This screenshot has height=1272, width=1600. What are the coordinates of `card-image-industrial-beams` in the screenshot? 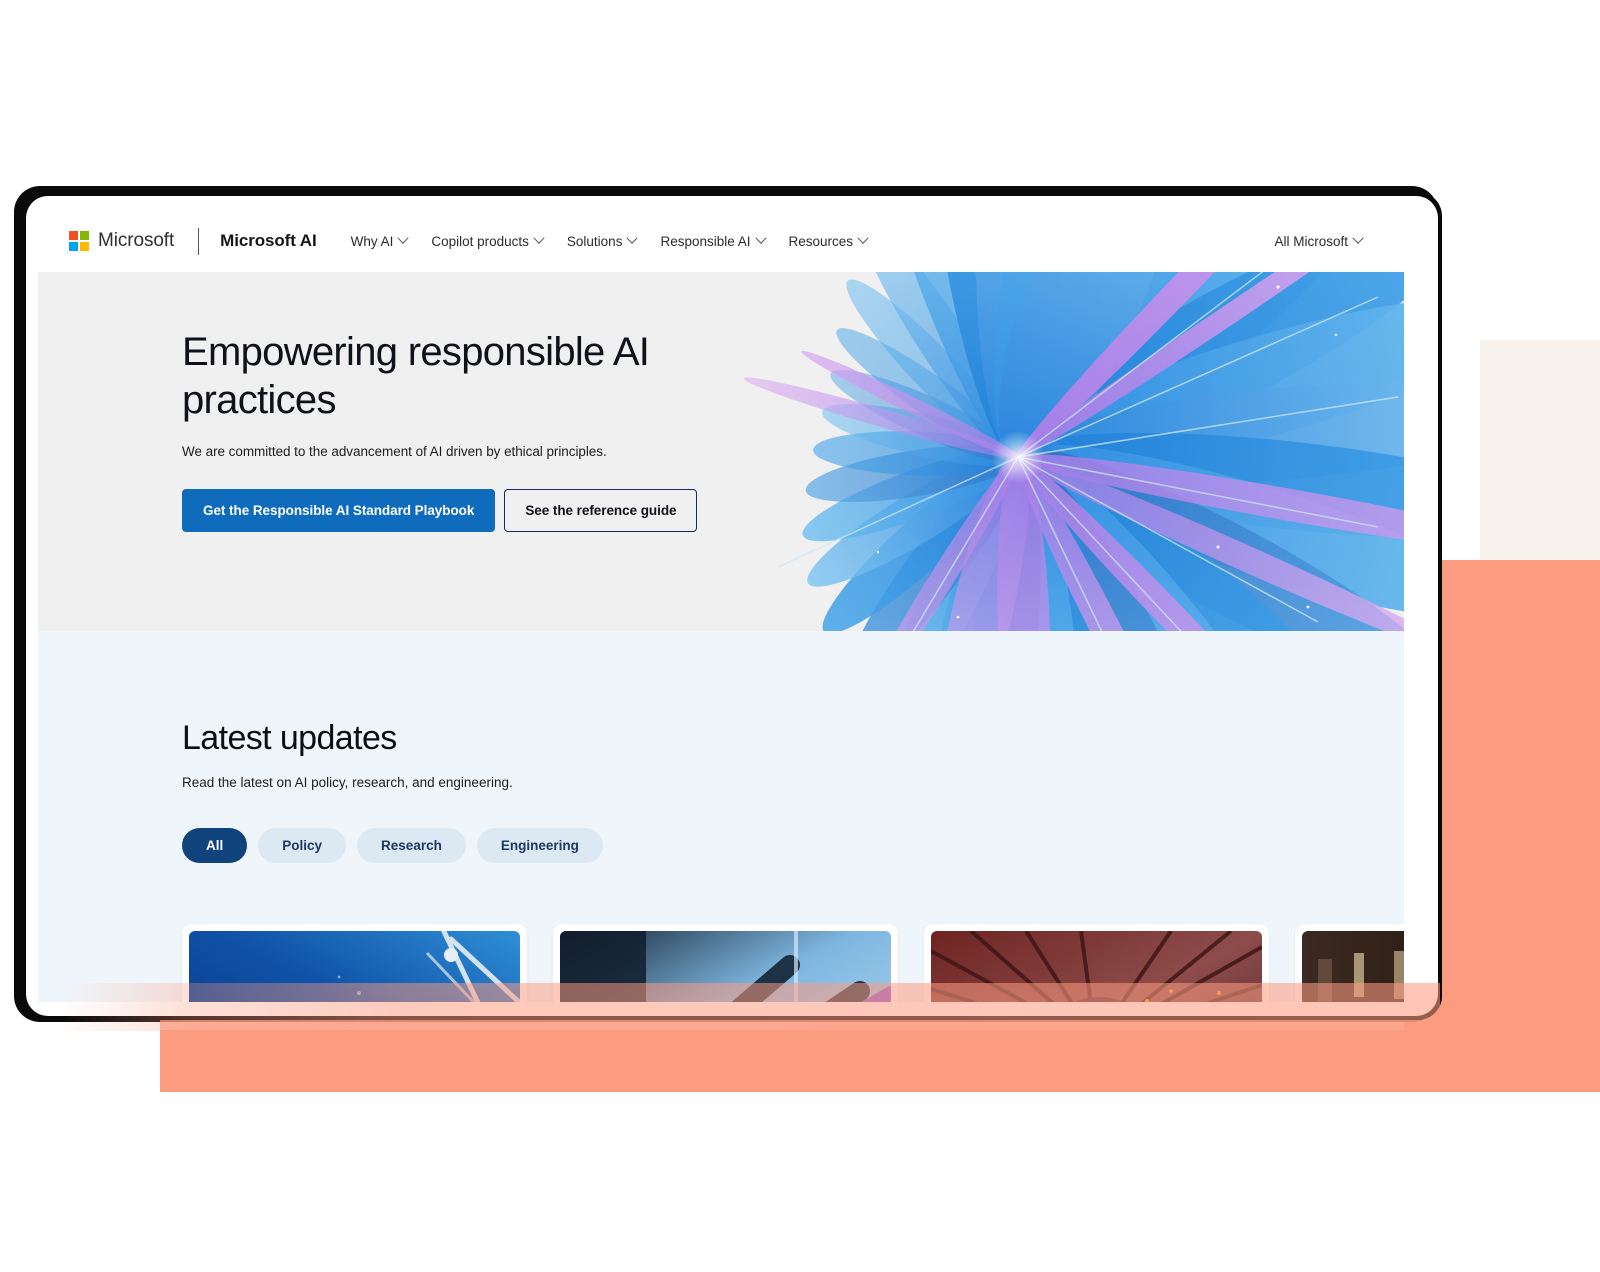 It's located at (725, 966).